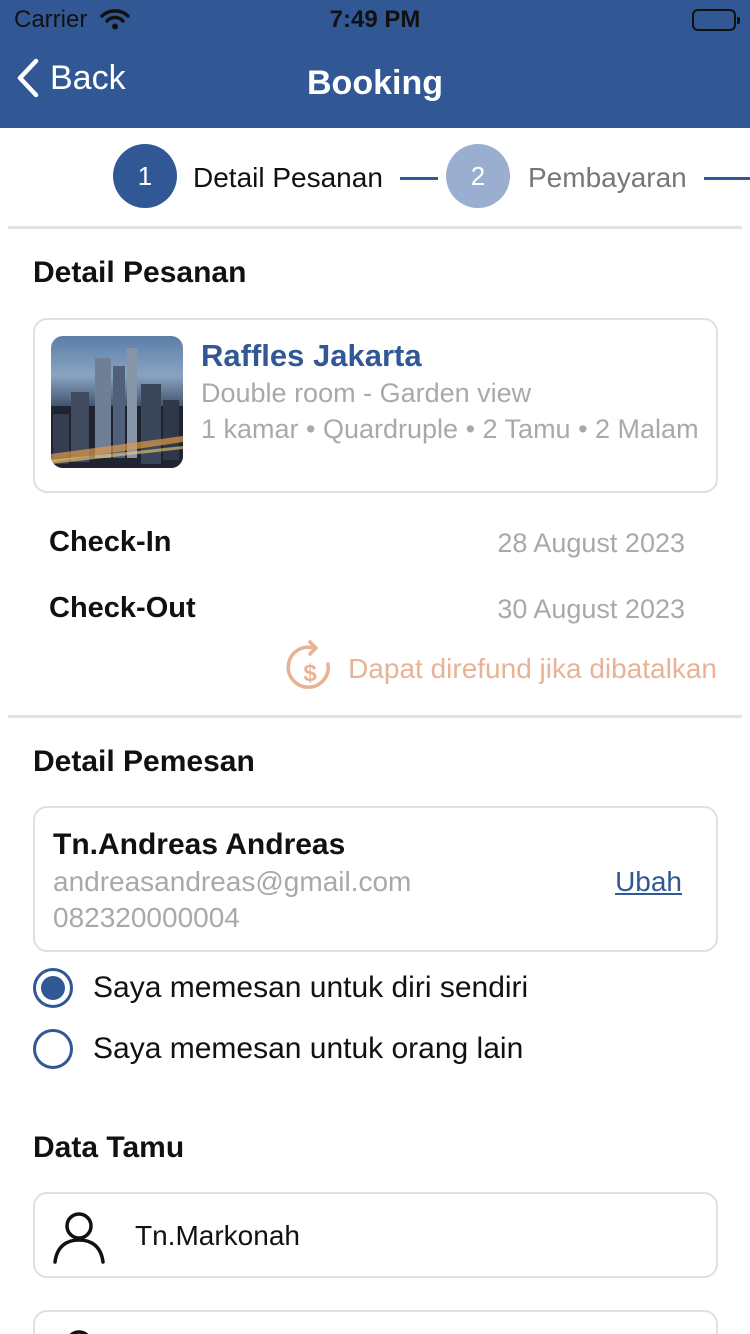 The height and width of the screenshot is (1334, 750). Describe the element at coordinates (450, 429) in the screenshot. I see `hotel-stay-details: 1 kamar • Quardruple • 2 Tamu • 2 Malam` at that location.